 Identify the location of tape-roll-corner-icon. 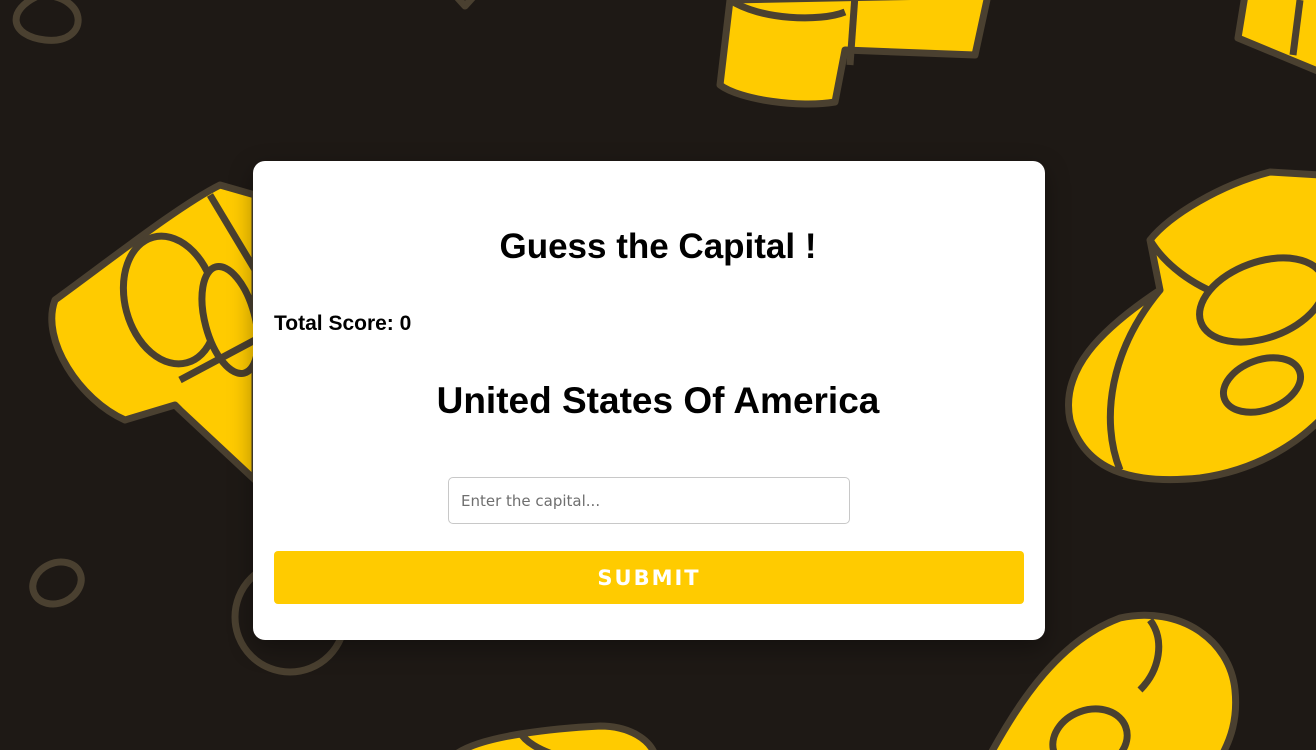
(1275, 37).